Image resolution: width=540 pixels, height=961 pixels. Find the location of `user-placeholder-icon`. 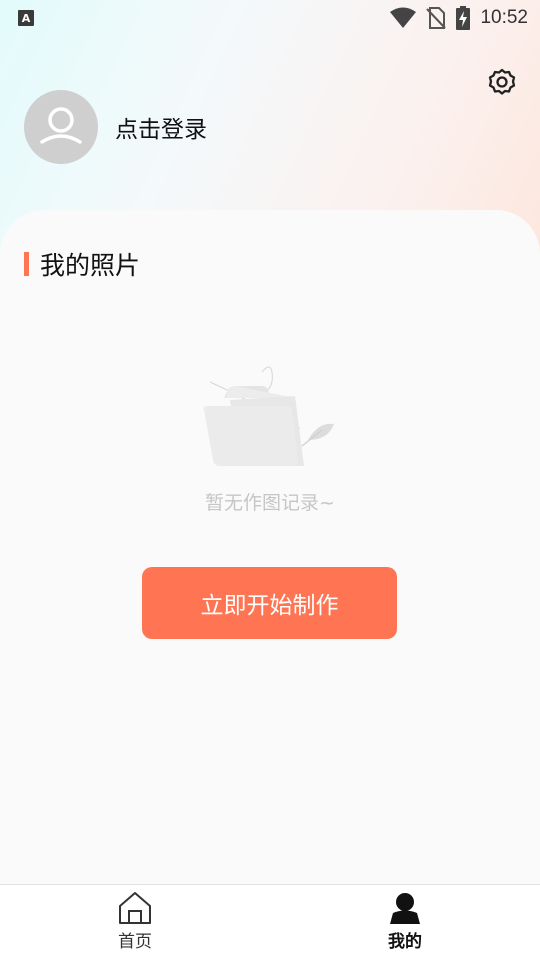

user-placeholder-icon is located at coordinates (61, 125).